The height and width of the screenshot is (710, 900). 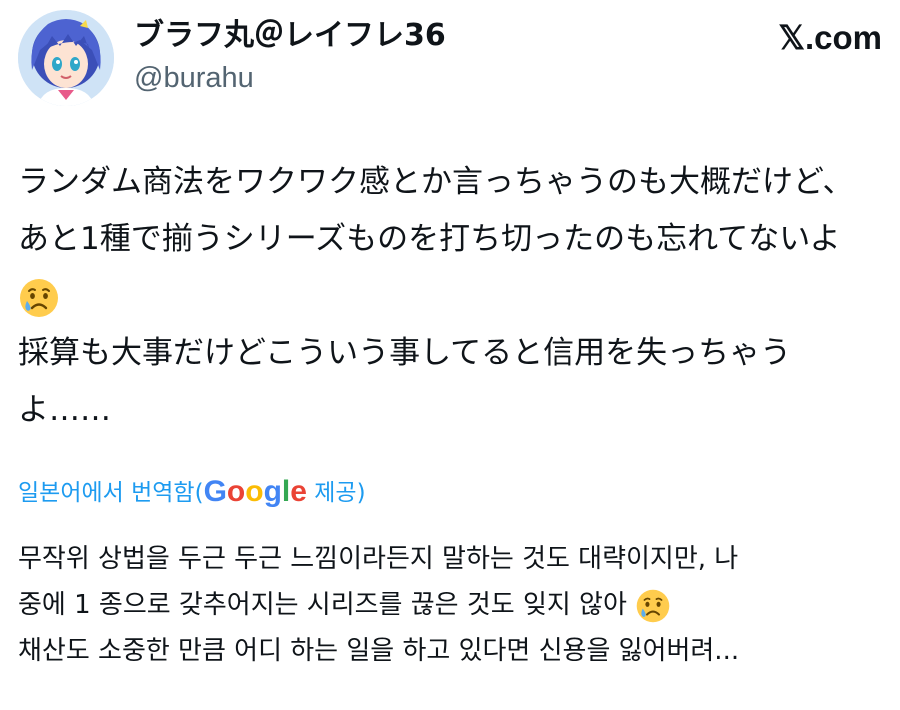 What do you see at coordinates (322, 605) in the screenshot?
I see `translated-line: 중에 1 종으로 갖추어지는 시리즈를 끊은 것도 잊지 않아` at bounding box center [322, 605].